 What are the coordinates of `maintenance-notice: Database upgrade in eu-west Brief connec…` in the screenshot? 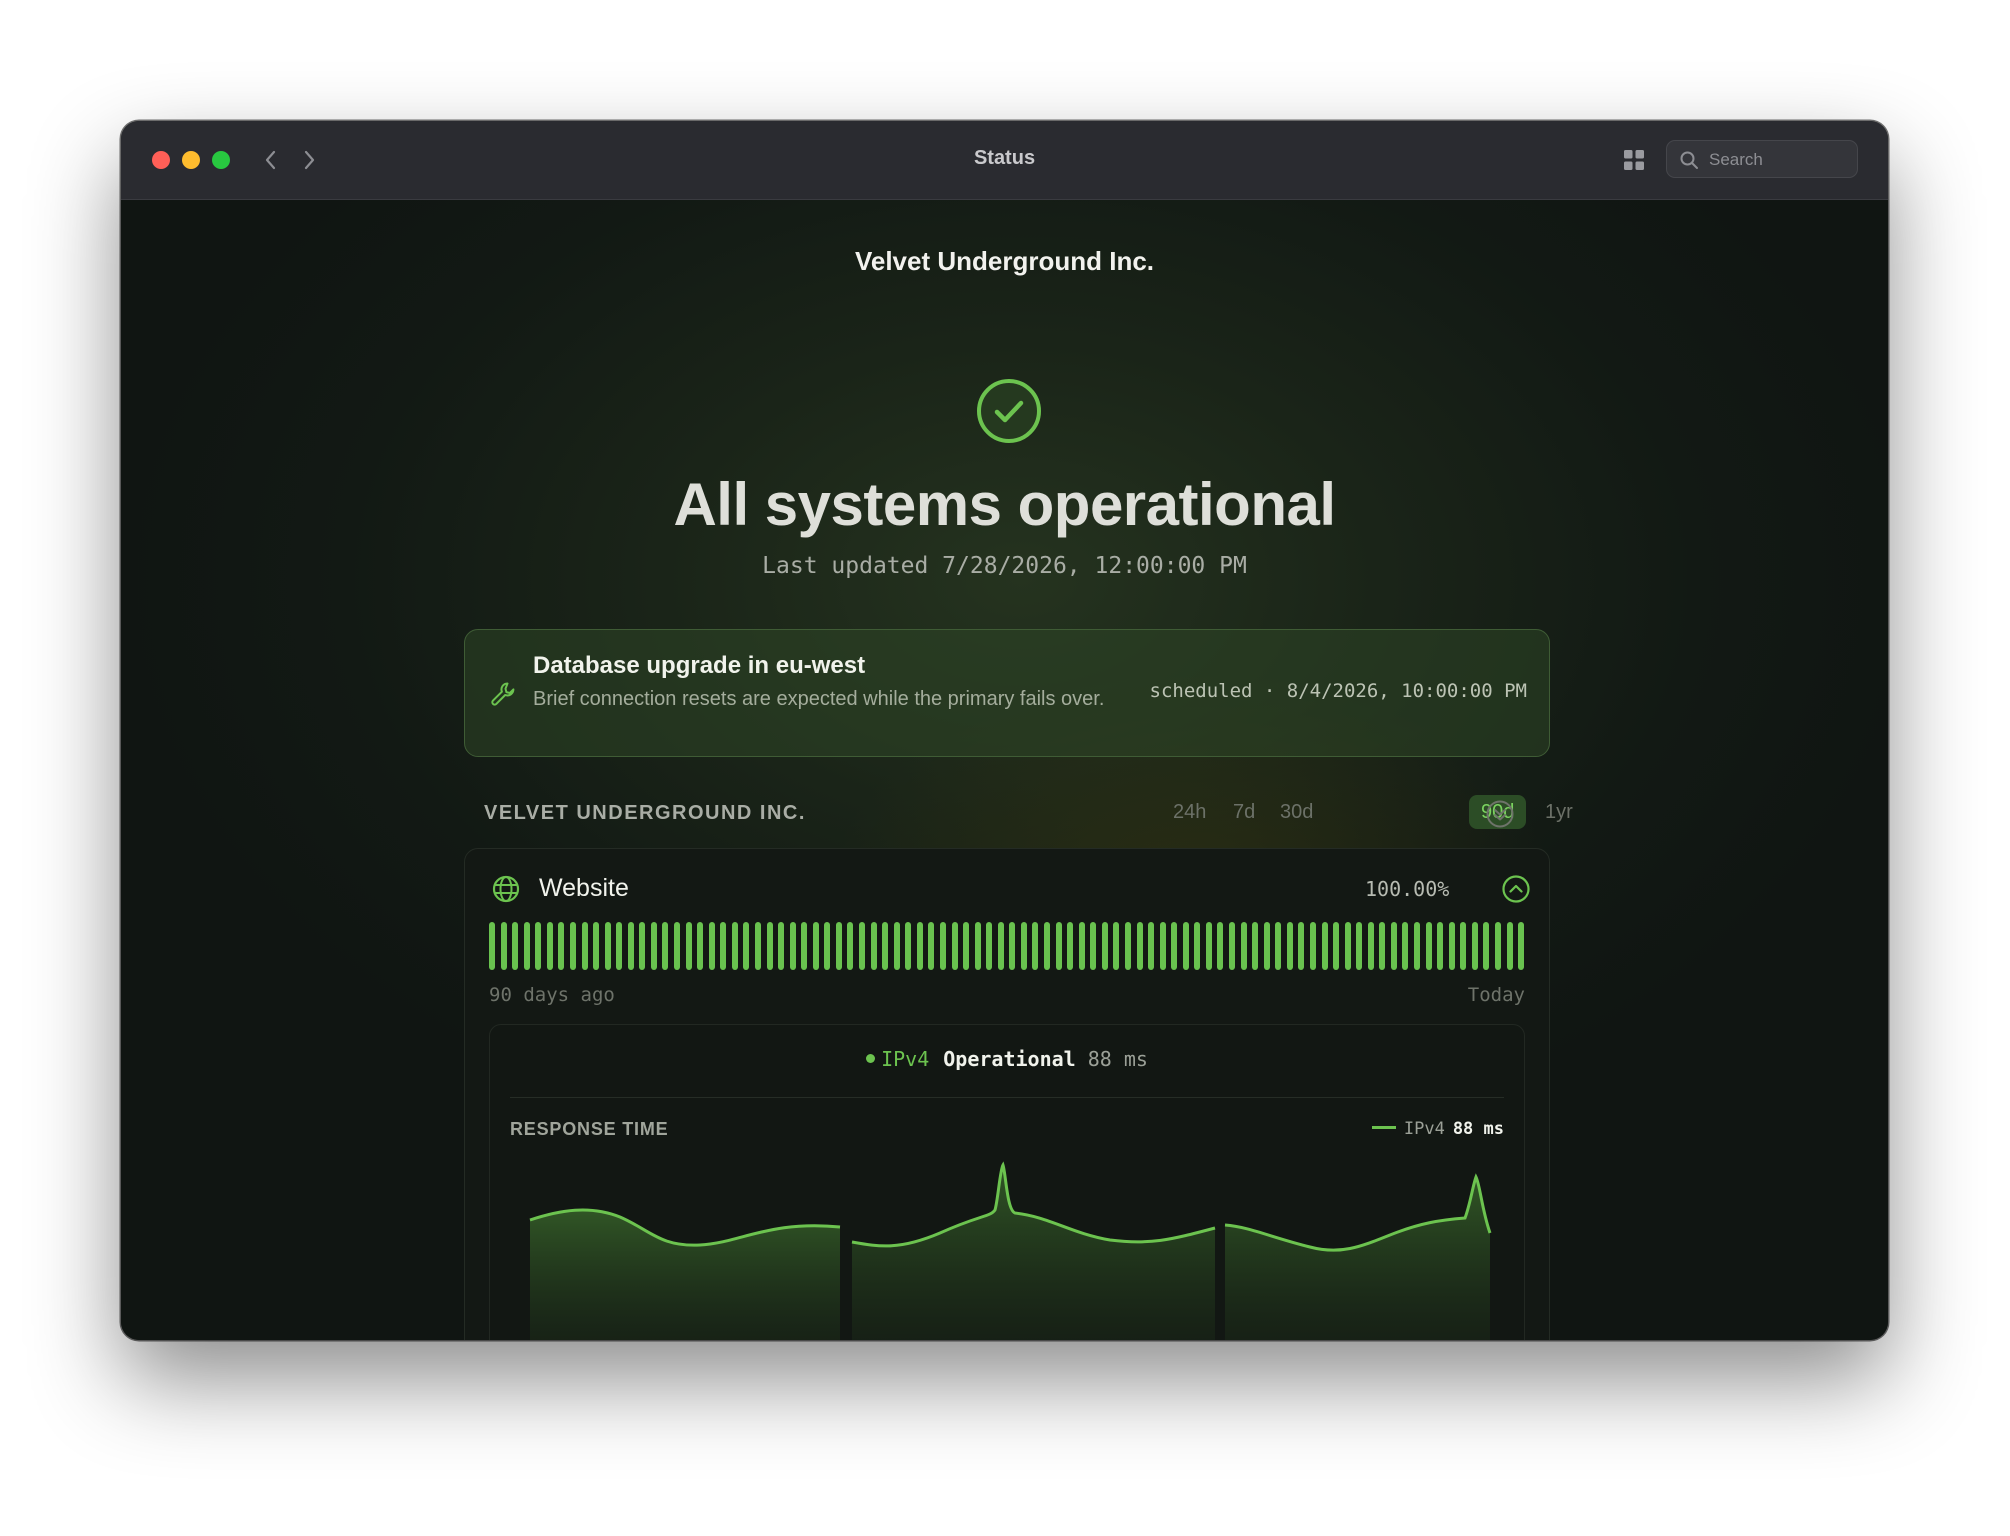 It's located at (1007, 693).